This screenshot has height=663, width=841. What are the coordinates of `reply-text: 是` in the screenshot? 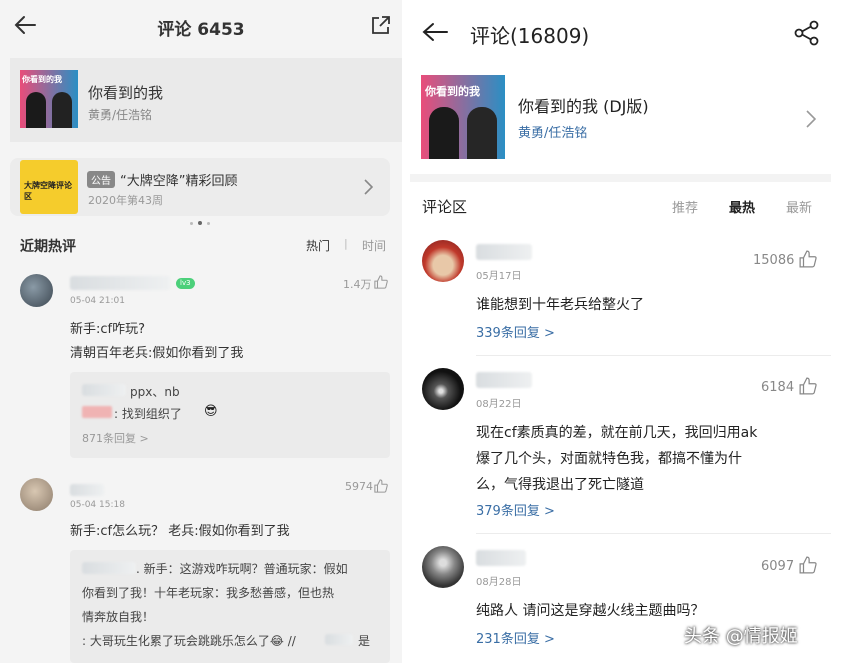 It's located at (364, 641).